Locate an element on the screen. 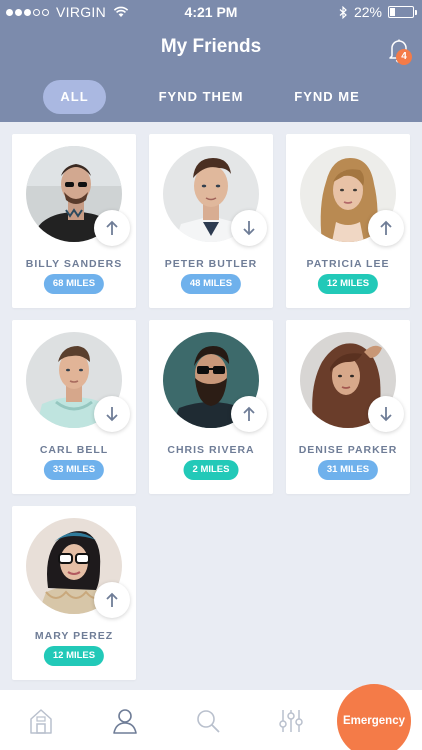  distance-badge: 2 MILES is located at coordinates (211, 470).